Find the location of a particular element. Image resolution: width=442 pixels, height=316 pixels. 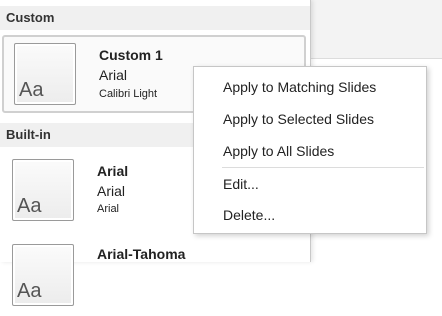

section-header-custom: Custom is located at coordinates (155, 18).